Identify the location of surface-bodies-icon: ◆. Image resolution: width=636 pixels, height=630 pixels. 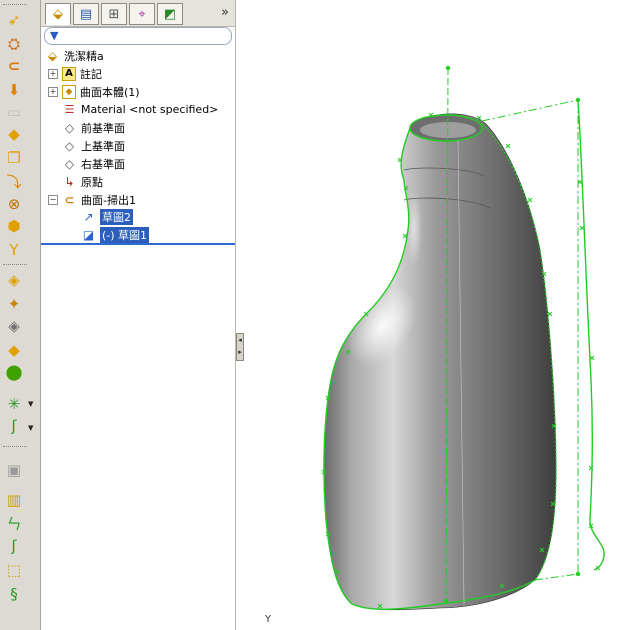
(69, 91).